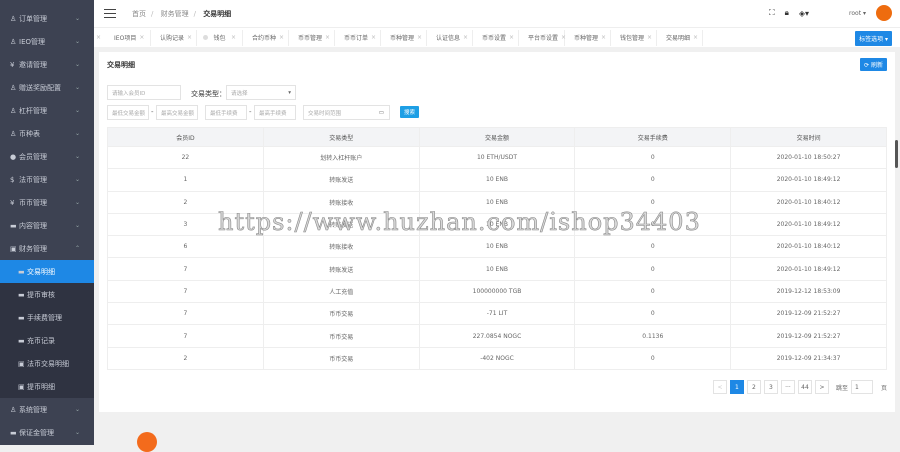  What do you see at coordinates (808, 137) in the screenshot?
I see `column-header: 交易时间` at bounding box center [808, 137].